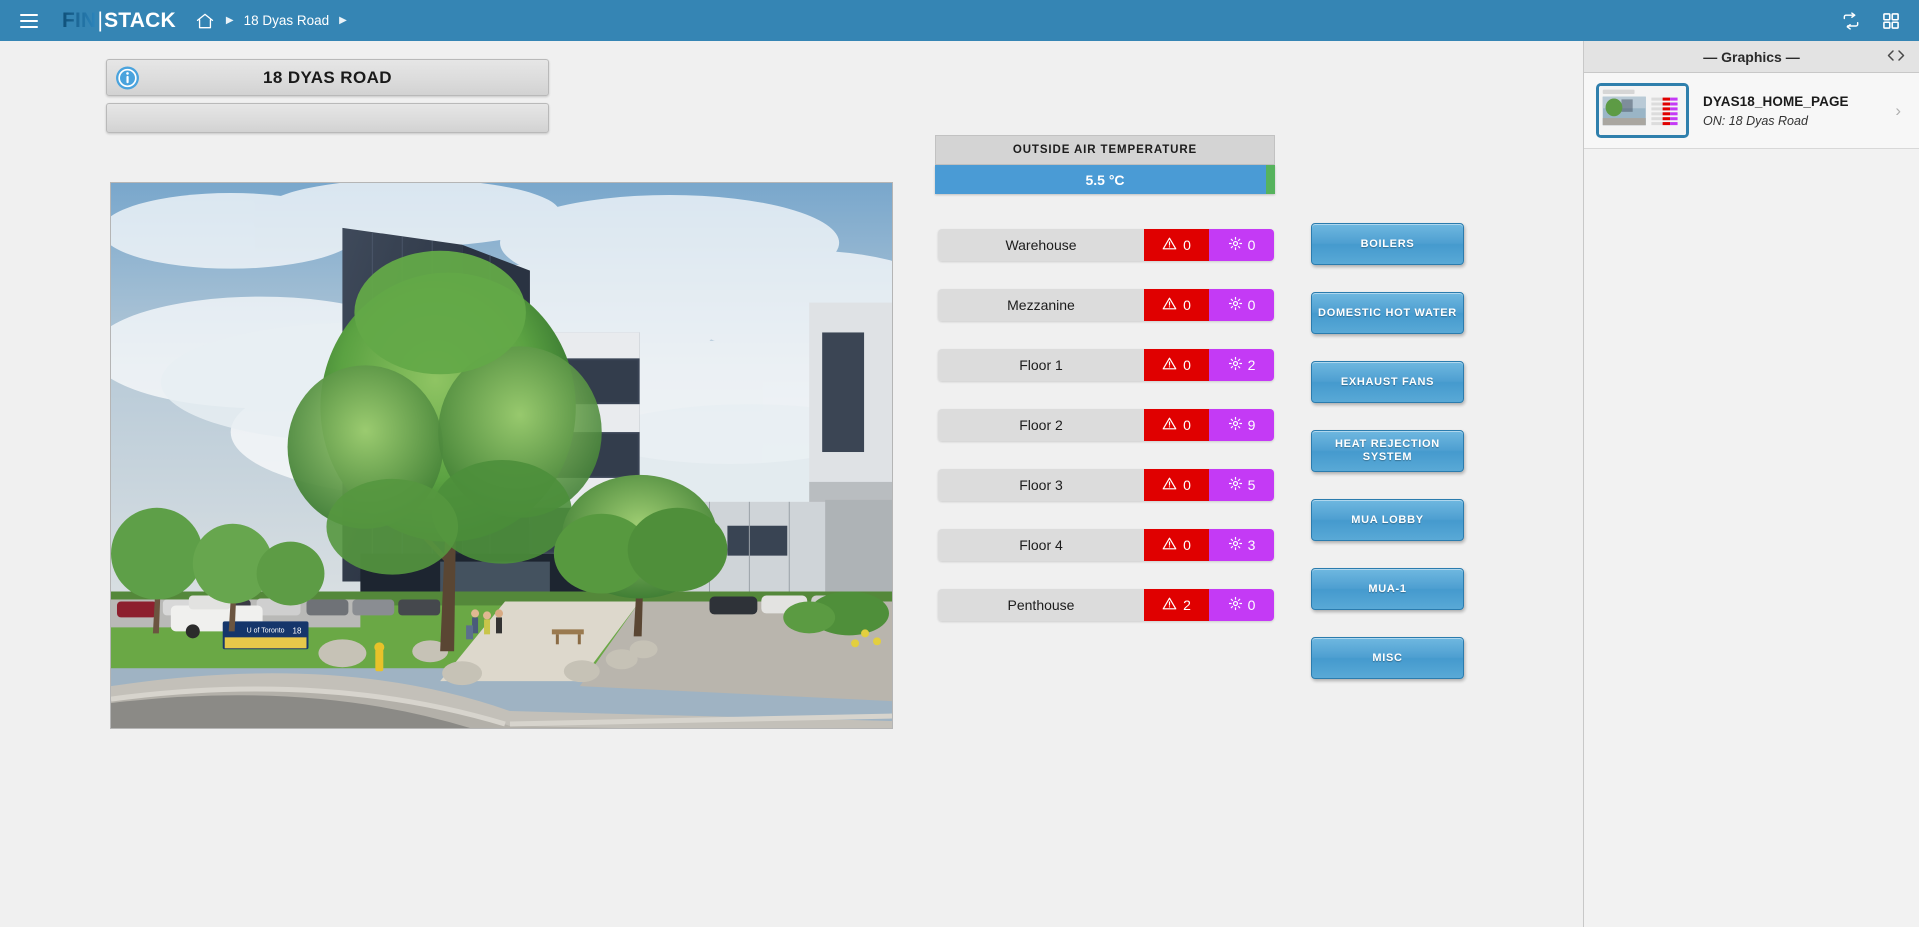 This screenshot has width=1919, height=927. What do you see at coordinates (79, 20) in the screenshot?
I see `brand-fin-text: FIN` at bounding box center [79, 20].